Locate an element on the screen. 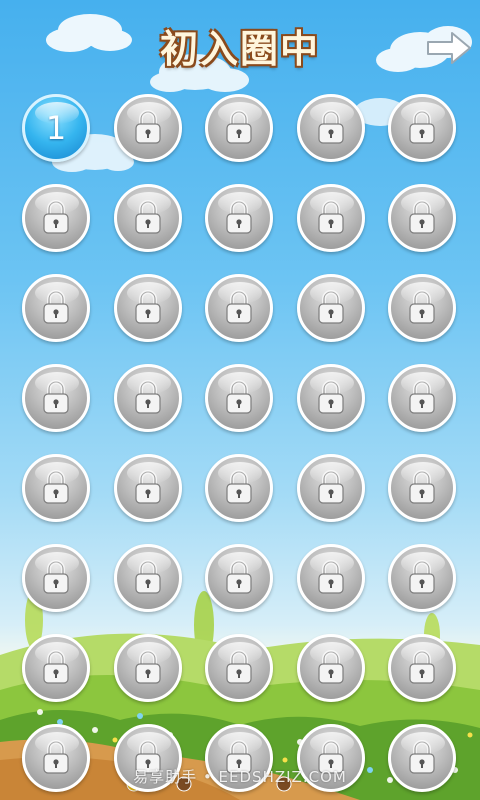 The width and height of the screenshot is (480, 800). arrow-right-icon is located at coordinates (449, 48).